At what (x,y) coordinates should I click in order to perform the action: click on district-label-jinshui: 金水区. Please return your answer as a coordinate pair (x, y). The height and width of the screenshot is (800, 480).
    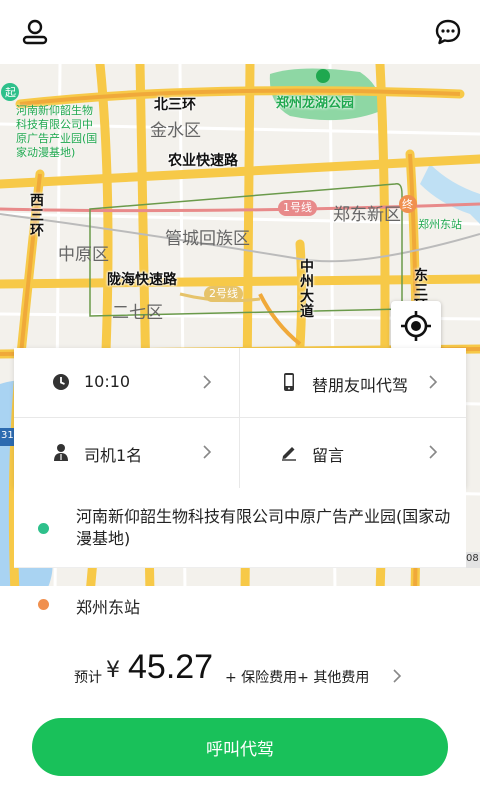
    Looking at the image, I should click on (175, 131).